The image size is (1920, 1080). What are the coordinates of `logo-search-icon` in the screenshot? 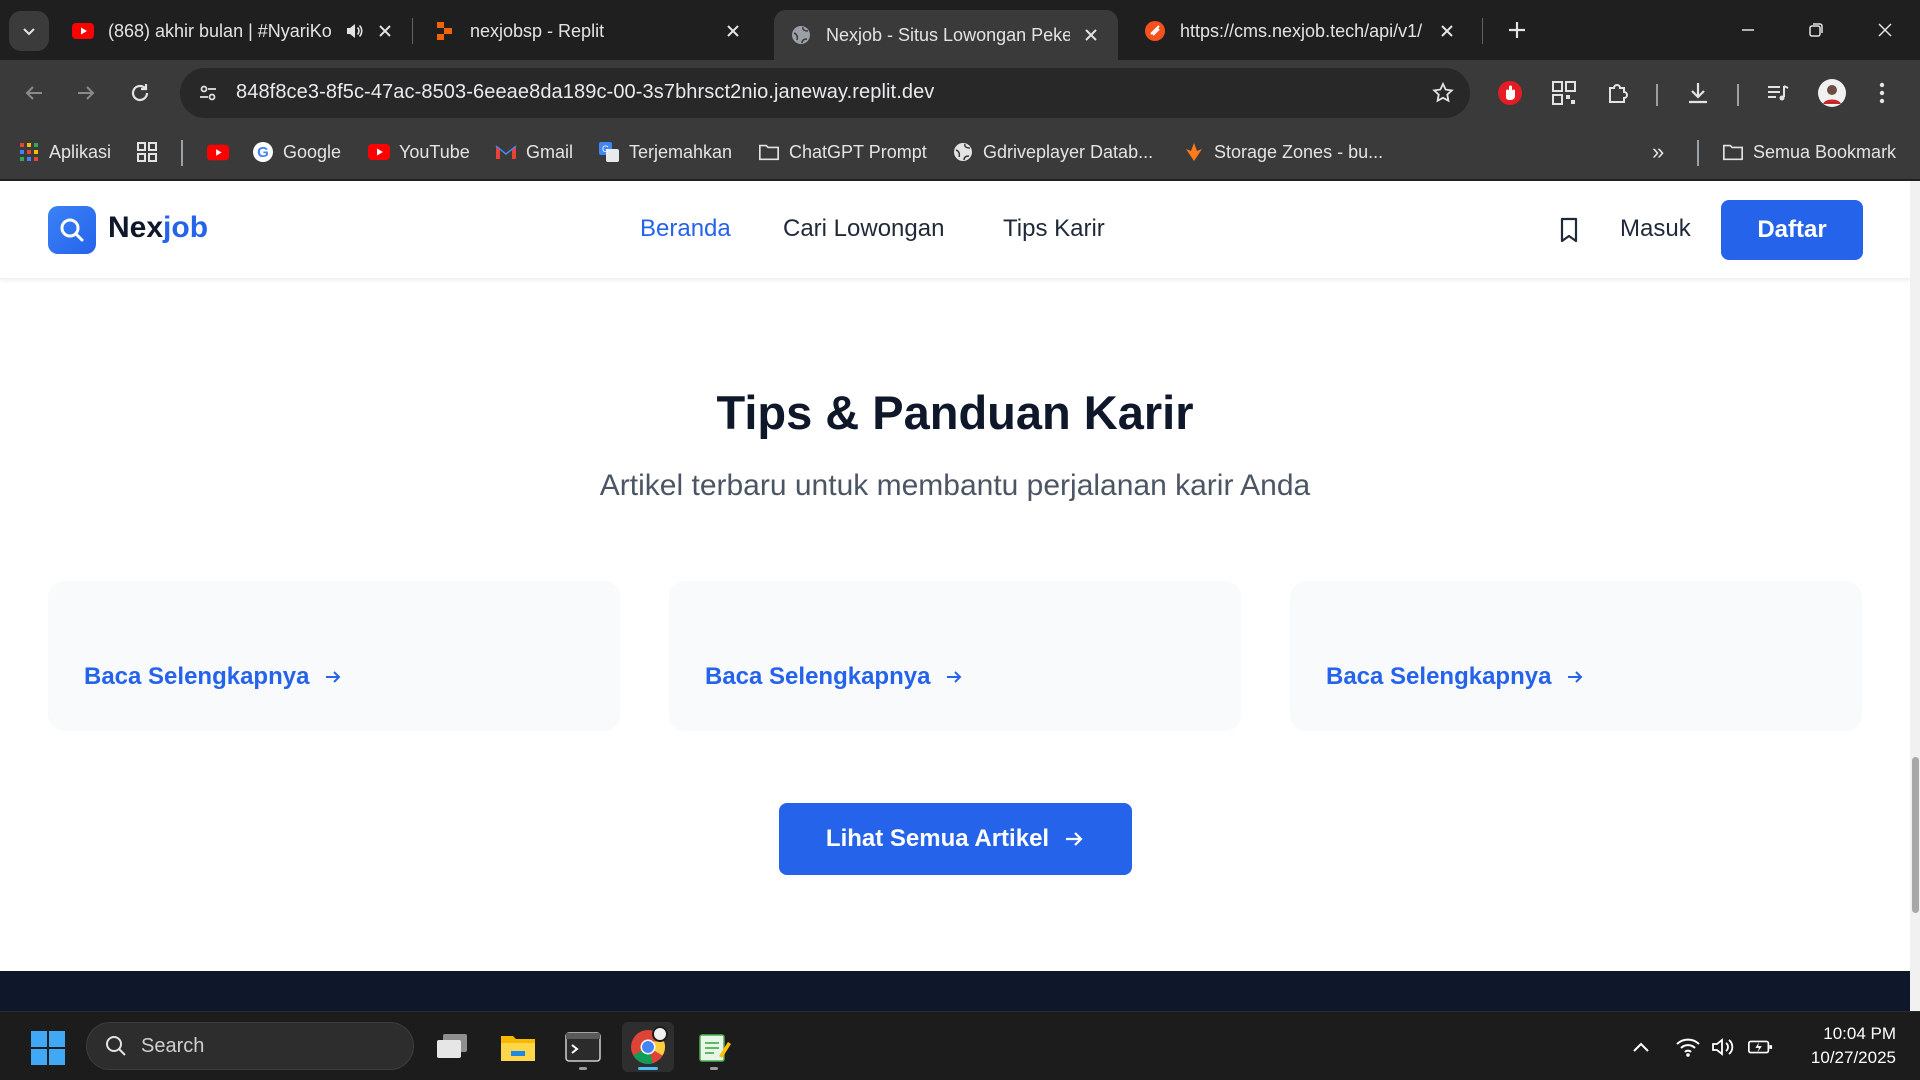 It's located at (72, 230).